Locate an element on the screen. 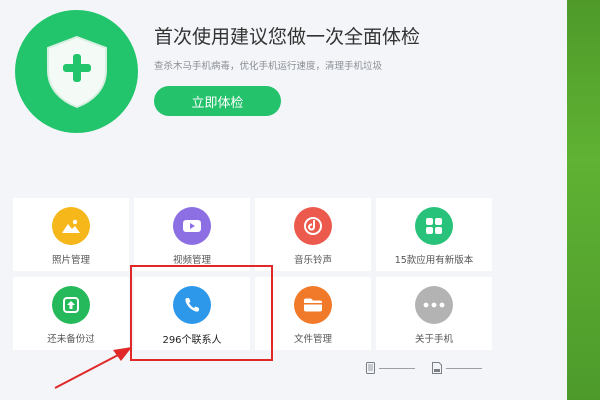 This screenshot has width=600, height=400. tile-label: 视频管理 is located at coordinates (191, 260).